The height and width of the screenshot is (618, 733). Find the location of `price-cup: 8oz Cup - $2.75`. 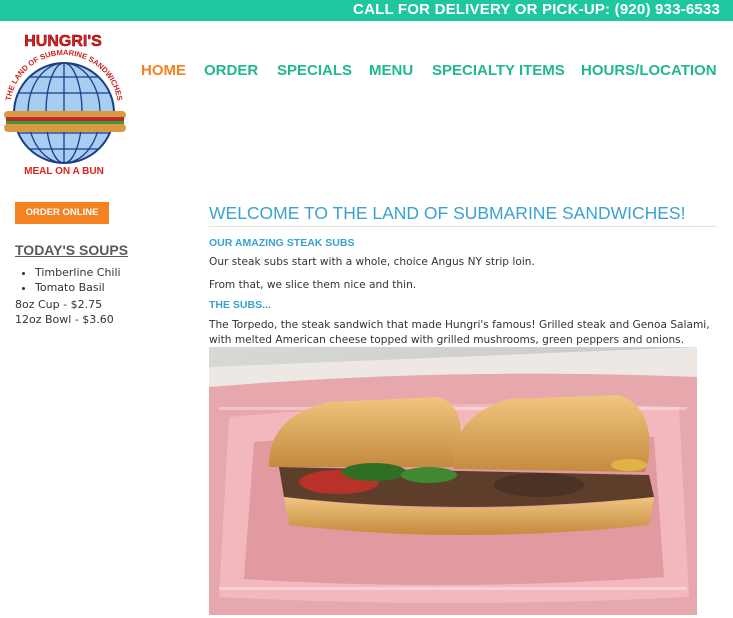

price-cup: 8oz Cup - $2.75 is located at coordinates (59, 304).